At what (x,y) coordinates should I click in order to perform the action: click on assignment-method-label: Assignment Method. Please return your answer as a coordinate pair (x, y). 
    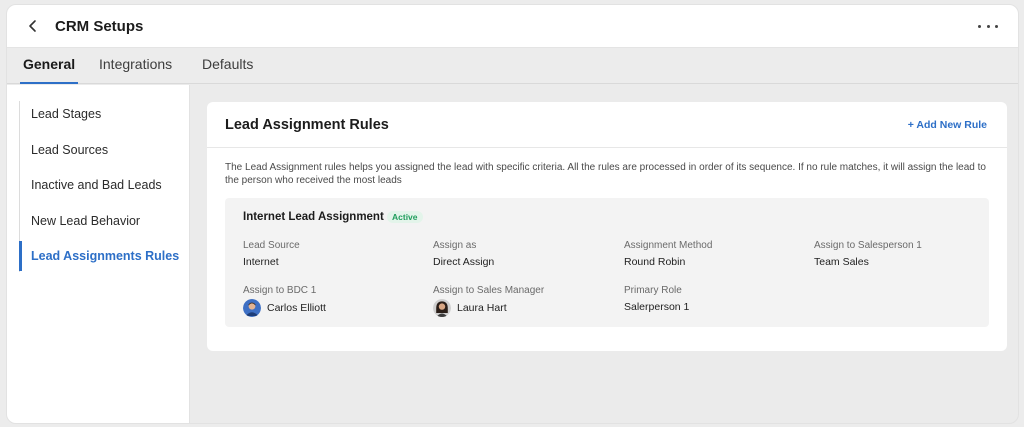
    Looking at the image, I should click on (668, 245).